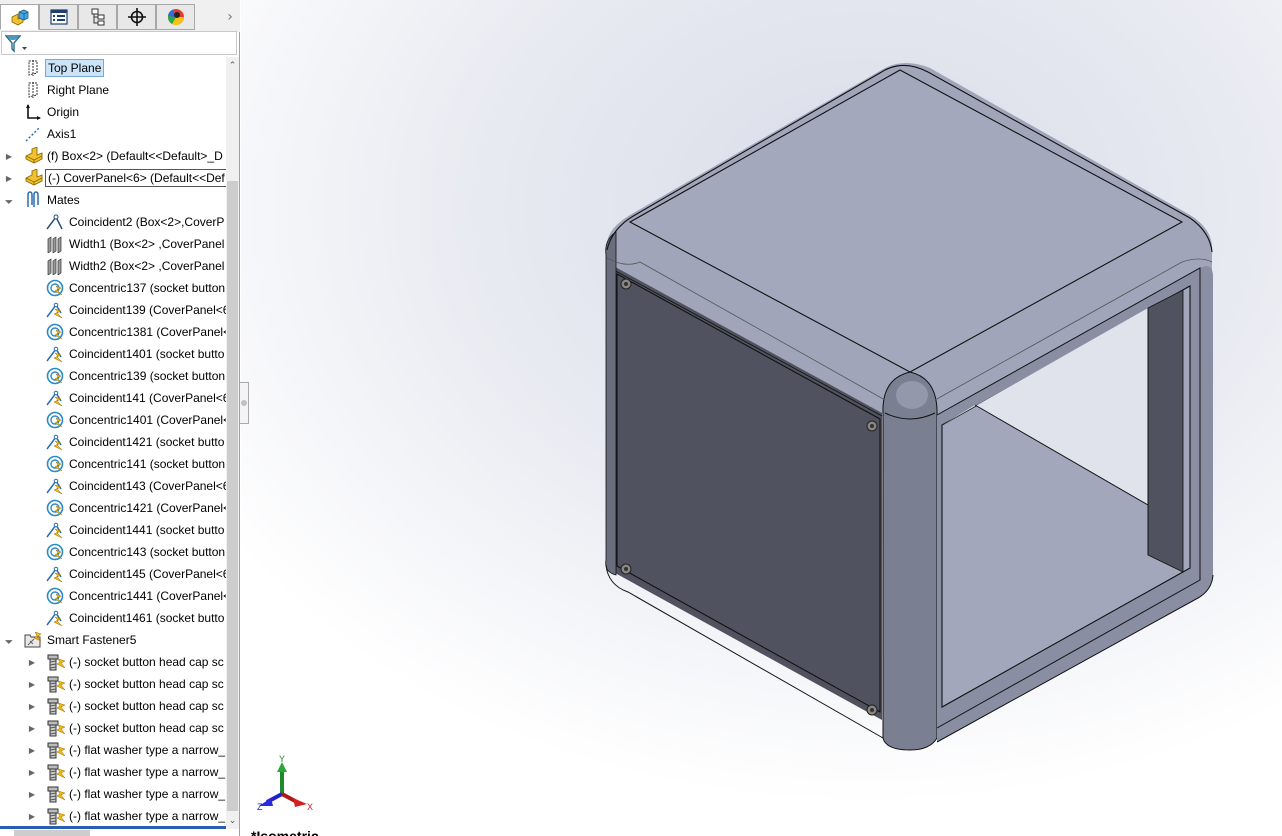 This screenshot has width=1282, height=836. What do you see at coordinates (33, 112) in the screenshot?
I see `origin-icon` at bounding box center [33, 112].